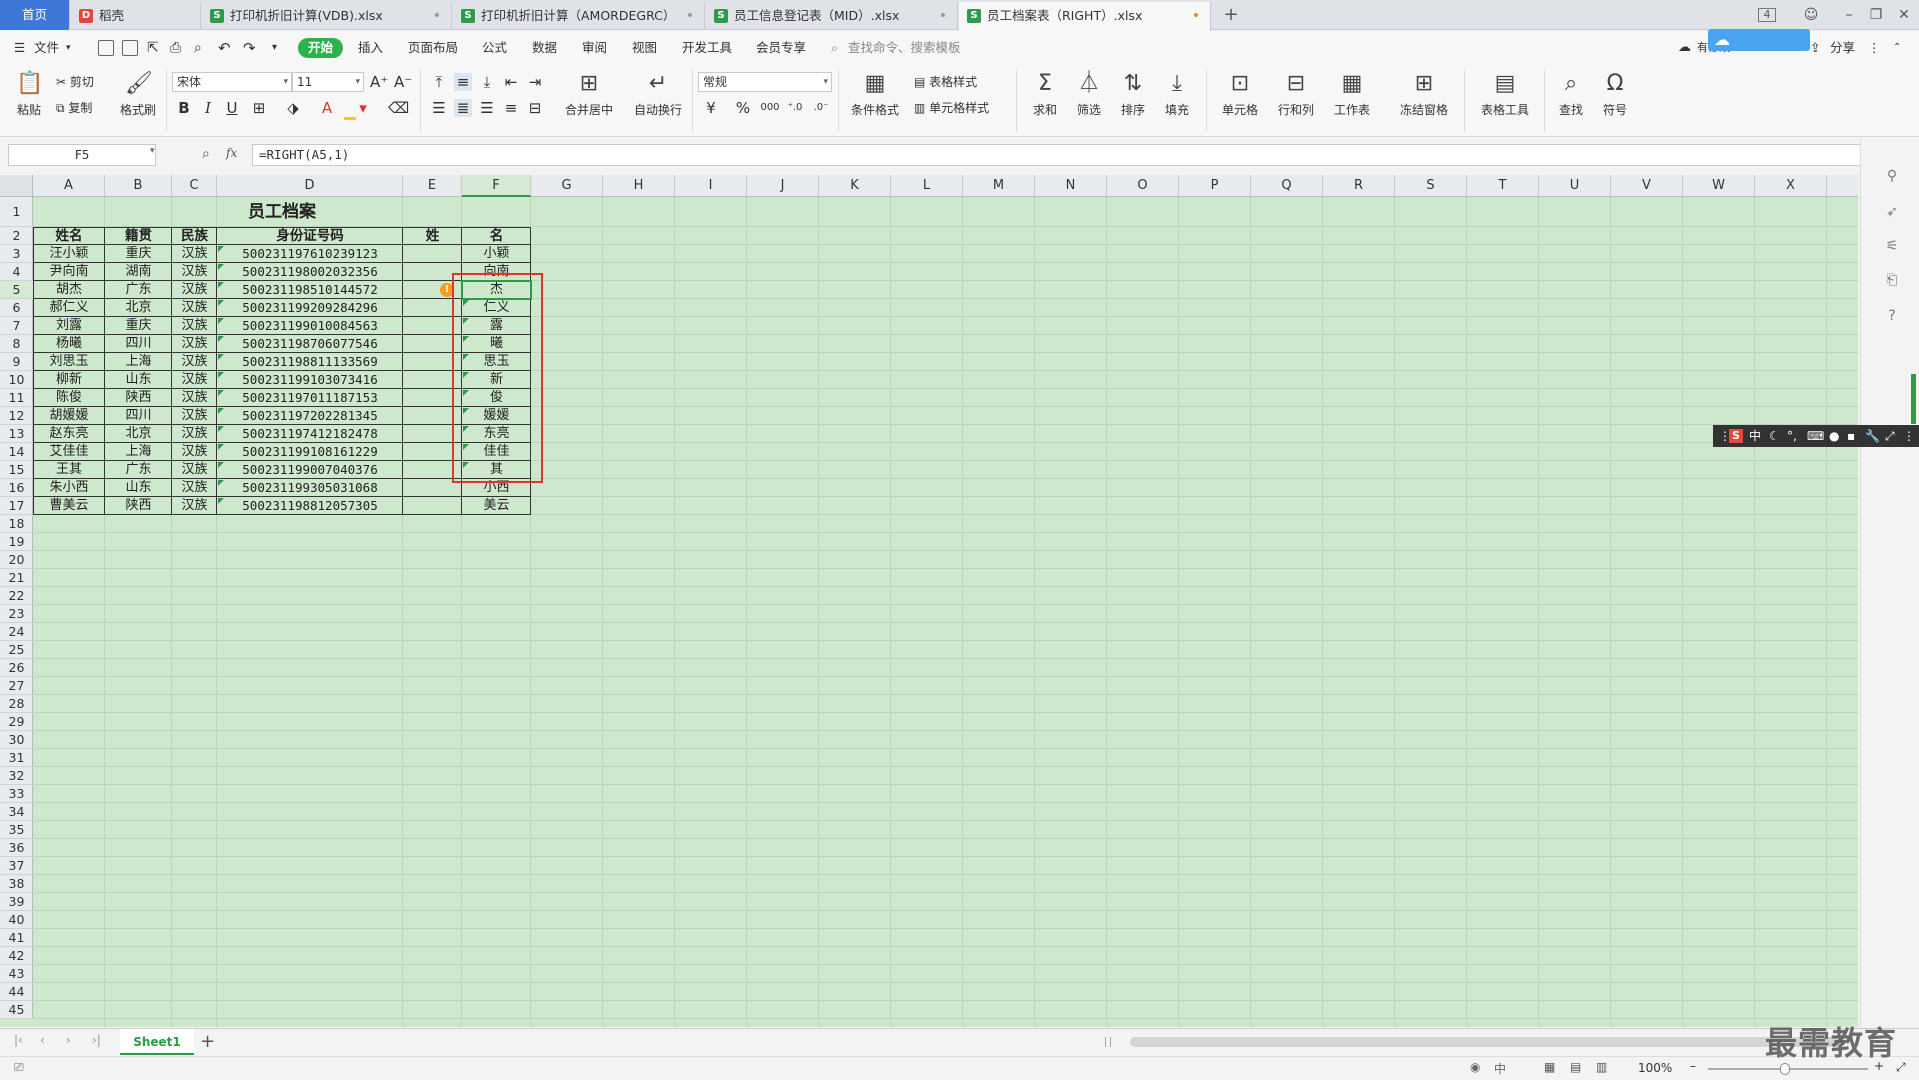 Image resolution: width=1919 pixels, height=1080 pixels. What do you see at coordinates (403, 82) in the screenshot?
I see `decrease-font-icon: A⁻` at bounding box center [403, 82].